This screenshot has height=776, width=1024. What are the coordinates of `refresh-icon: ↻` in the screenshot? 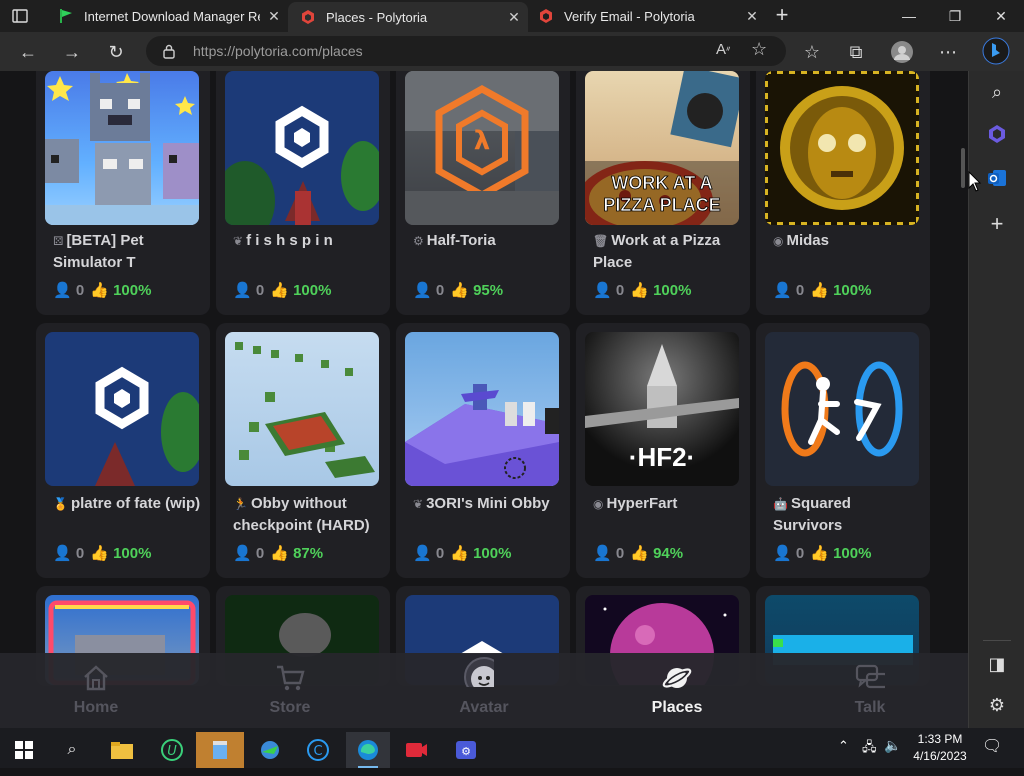 It's located at (116, 52).